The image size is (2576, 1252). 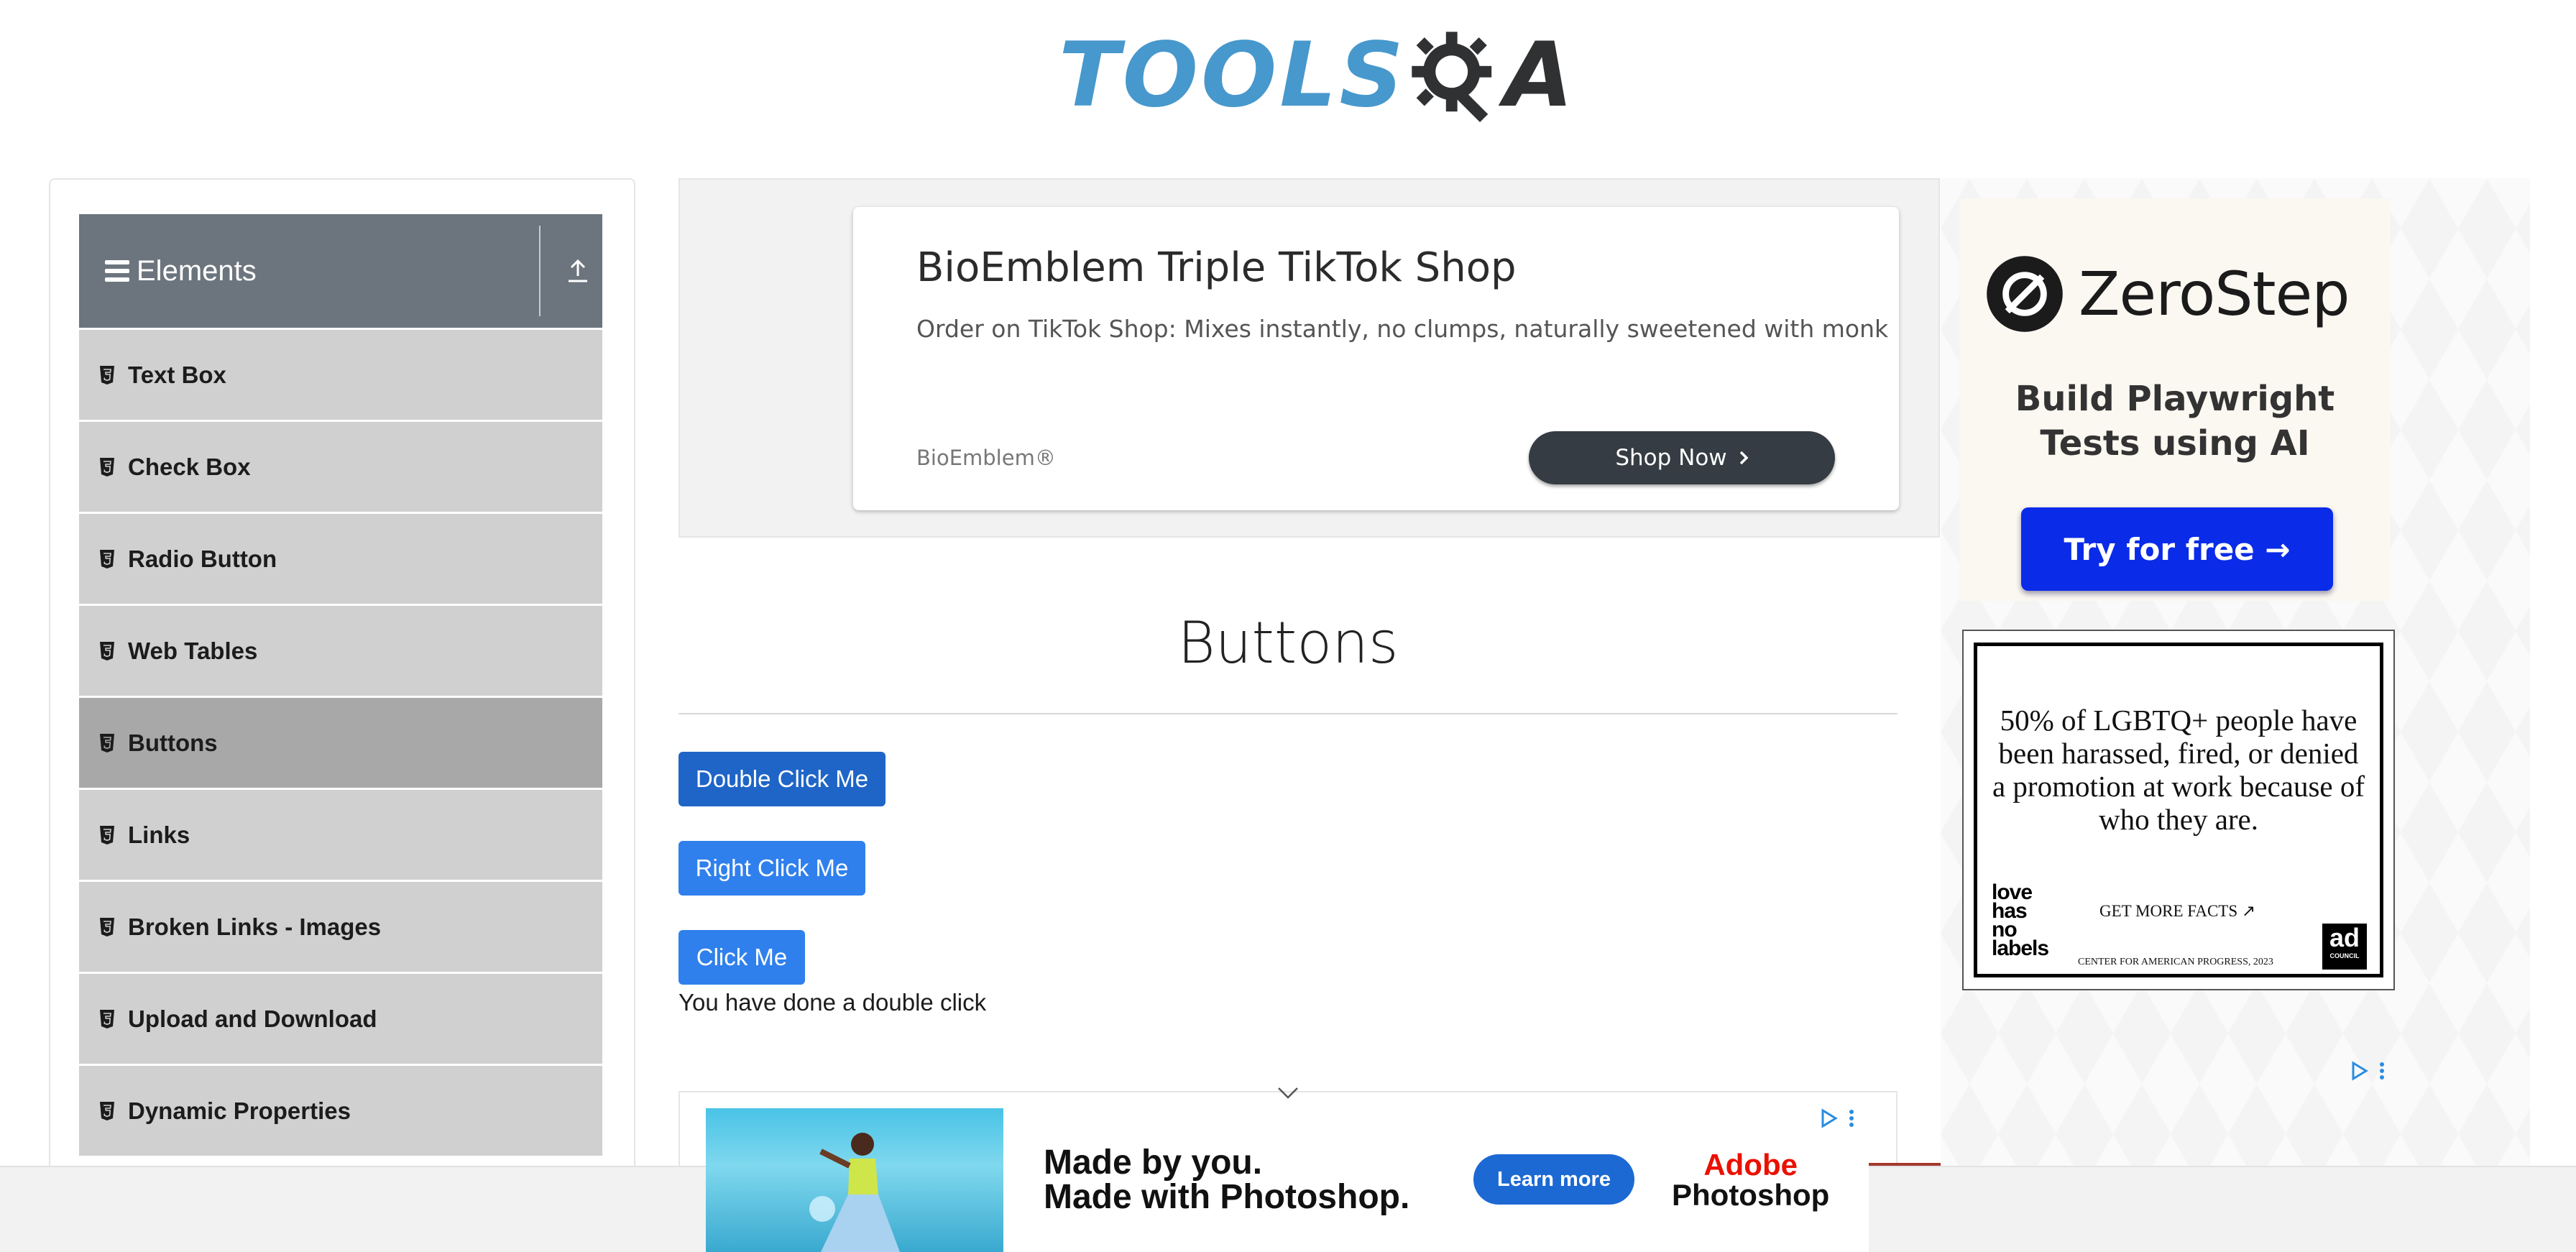 I want to click on ad-source: CENTER FOR AMERICAN PROGRESS, 2023, so click(x=2175, y=962).